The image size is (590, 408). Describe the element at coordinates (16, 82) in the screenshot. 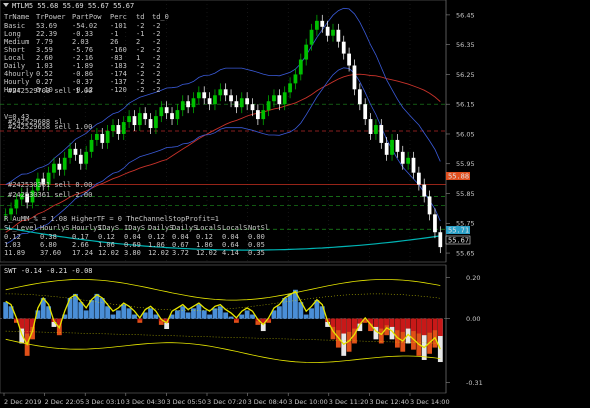

I see `table-cell: Hourly` at that location.